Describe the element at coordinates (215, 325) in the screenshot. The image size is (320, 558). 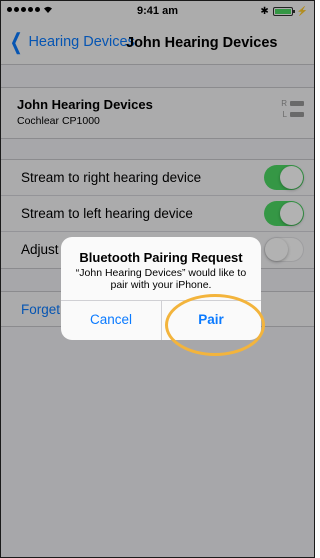
I see `pair-highlight-ring` at that location.